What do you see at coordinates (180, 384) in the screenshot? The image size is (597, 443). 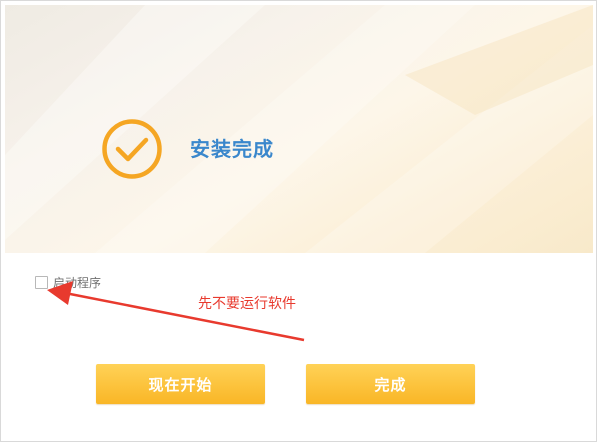 I see `start-now-button: 现在开始` at bounding box center [180, 384].